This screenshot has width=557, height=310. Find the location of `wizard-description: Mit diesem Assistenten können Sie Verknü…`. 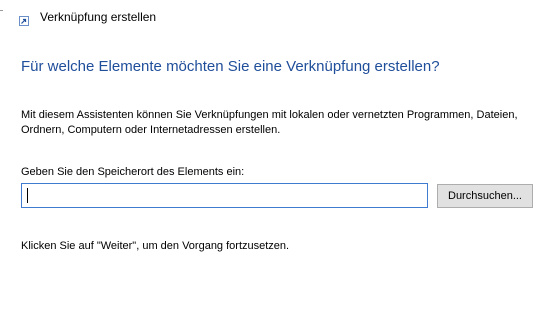

wizard-description: Mit diesem Assistenten können Sie Verknü… is located at coordinates (269, 122).